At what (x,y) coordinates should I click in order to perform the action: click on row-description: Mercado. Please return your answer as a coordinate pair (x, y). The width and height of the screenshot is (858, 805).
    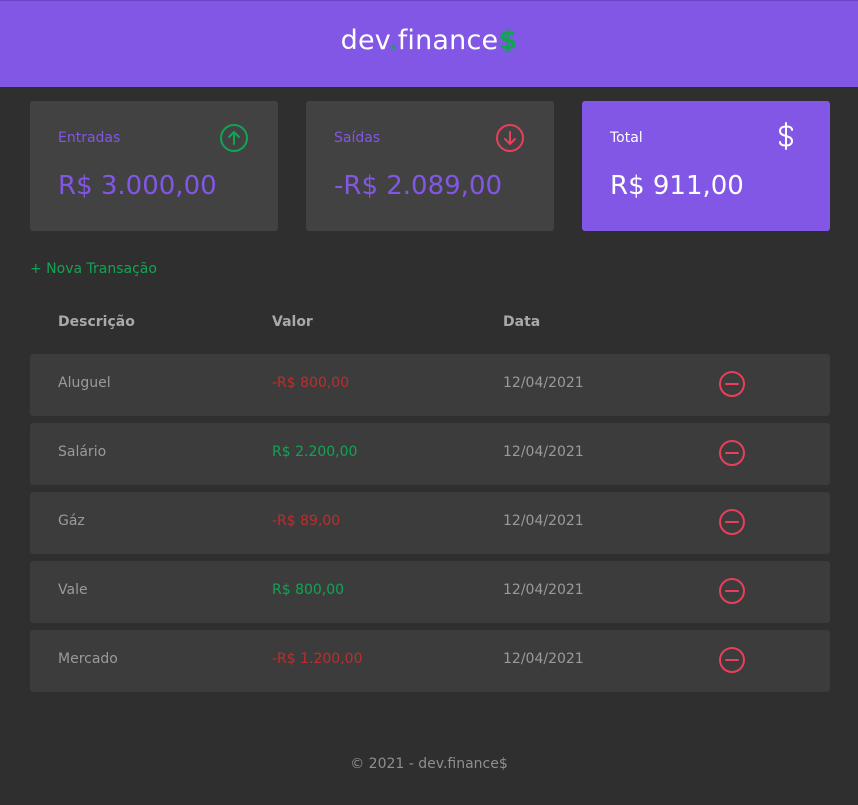
    Looking at the image, I should click on (88, 659).